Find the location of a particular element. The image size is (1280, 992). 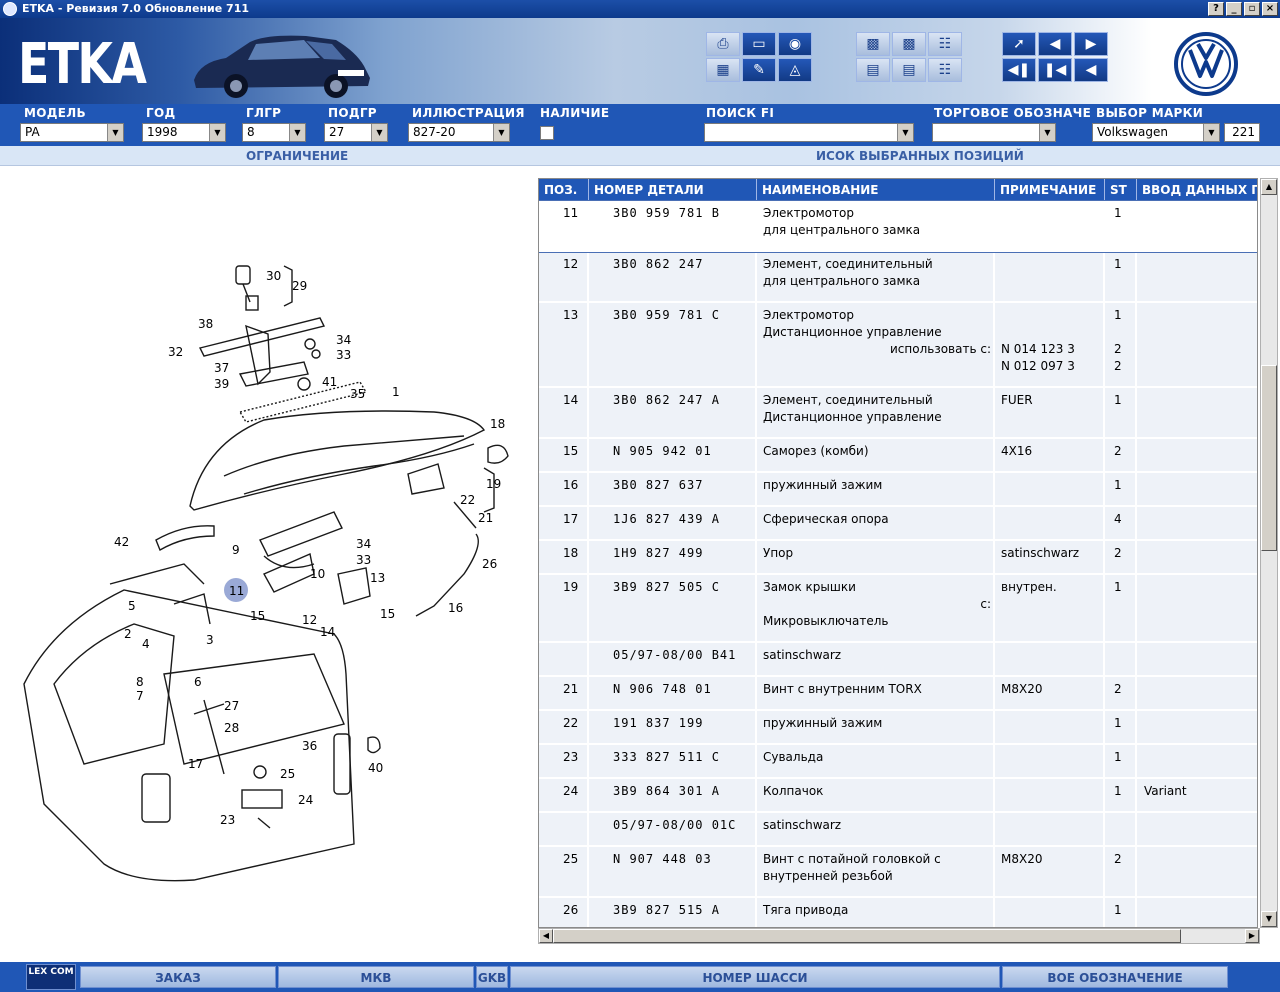

next-page-icon: ▶ is located at coordinates (1091, 44).